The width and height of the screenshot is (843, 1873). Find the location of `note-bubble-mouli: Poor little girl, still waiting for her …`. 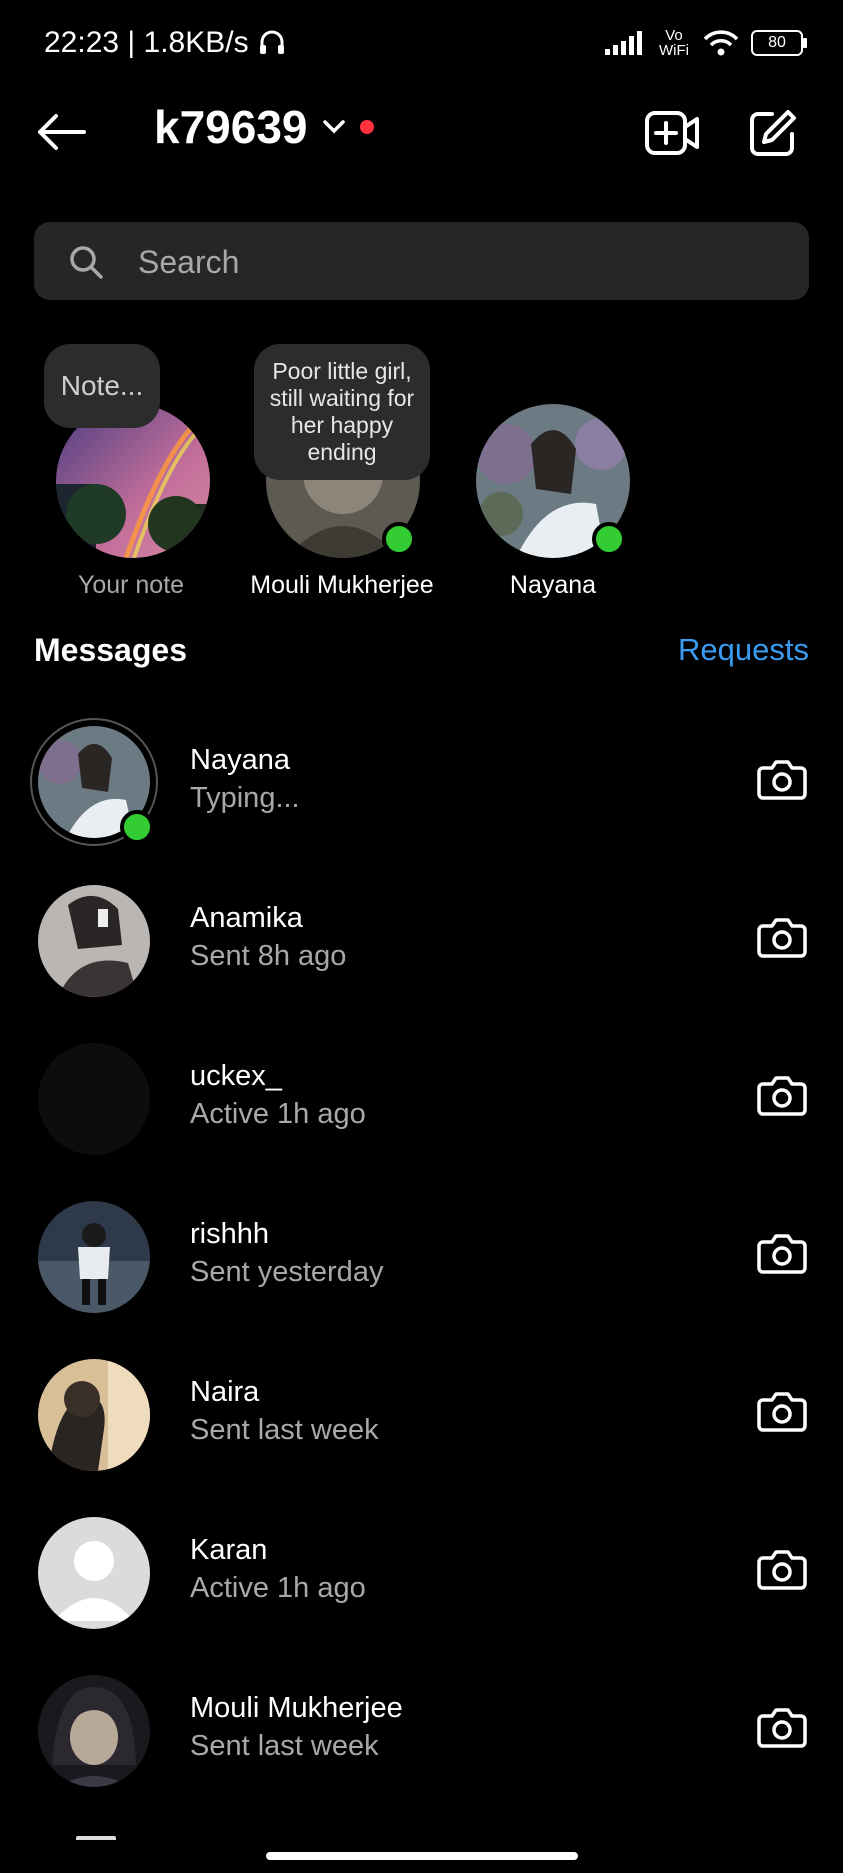

note-bubble-mouli: Poor little girl, still waiting for her … is located at coordinates (342, 412).